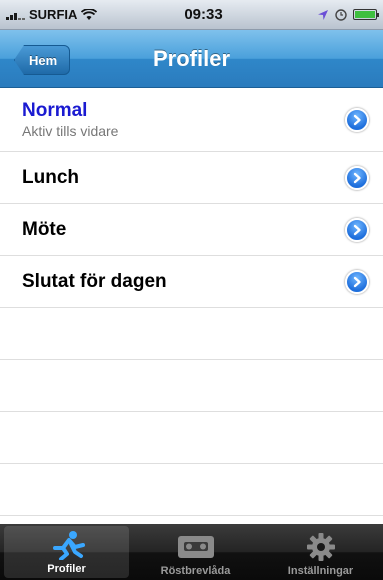  Describe the element at coordinates (341, 14) in the screenshot. I see `alarm-clock-icon` at that location.